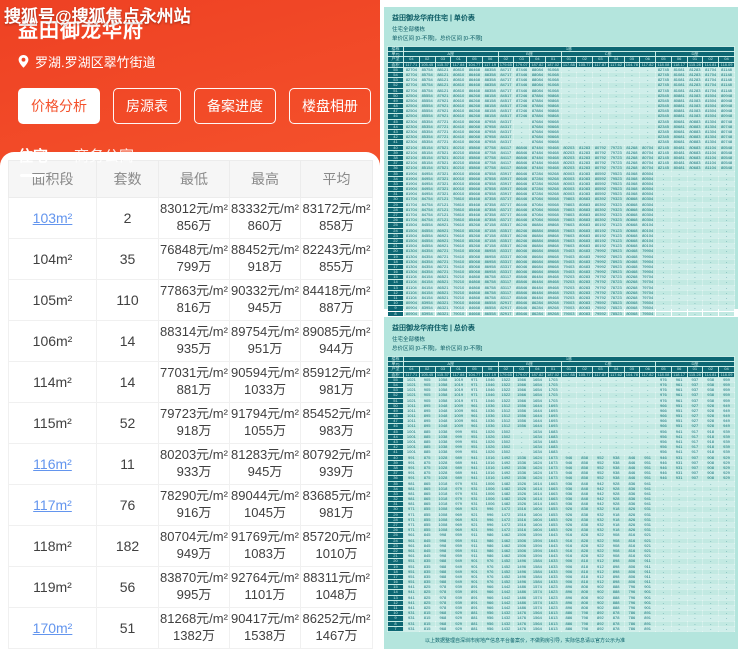  I want to click on min-price-cell: 77863元/m² 816万, so click(194, 300).